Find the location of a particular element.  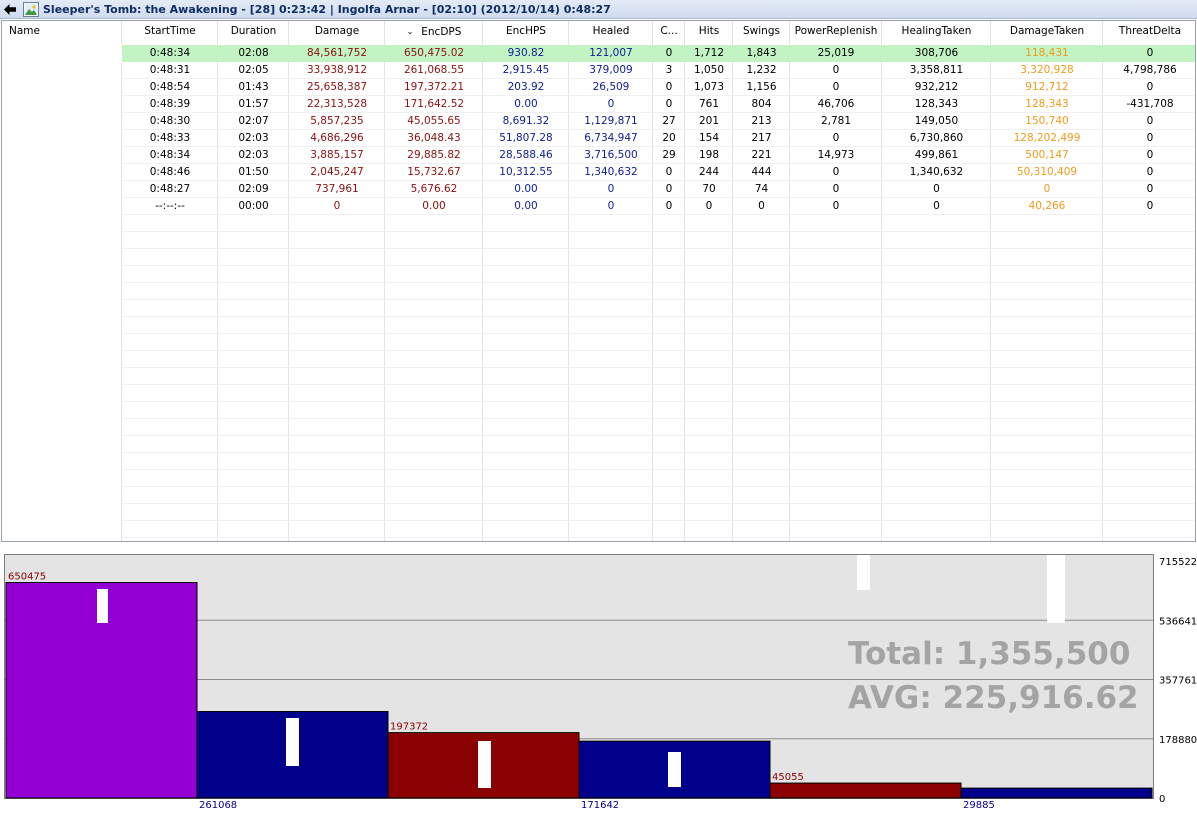

table-cell: 217 is located at coordinates (761, 138).